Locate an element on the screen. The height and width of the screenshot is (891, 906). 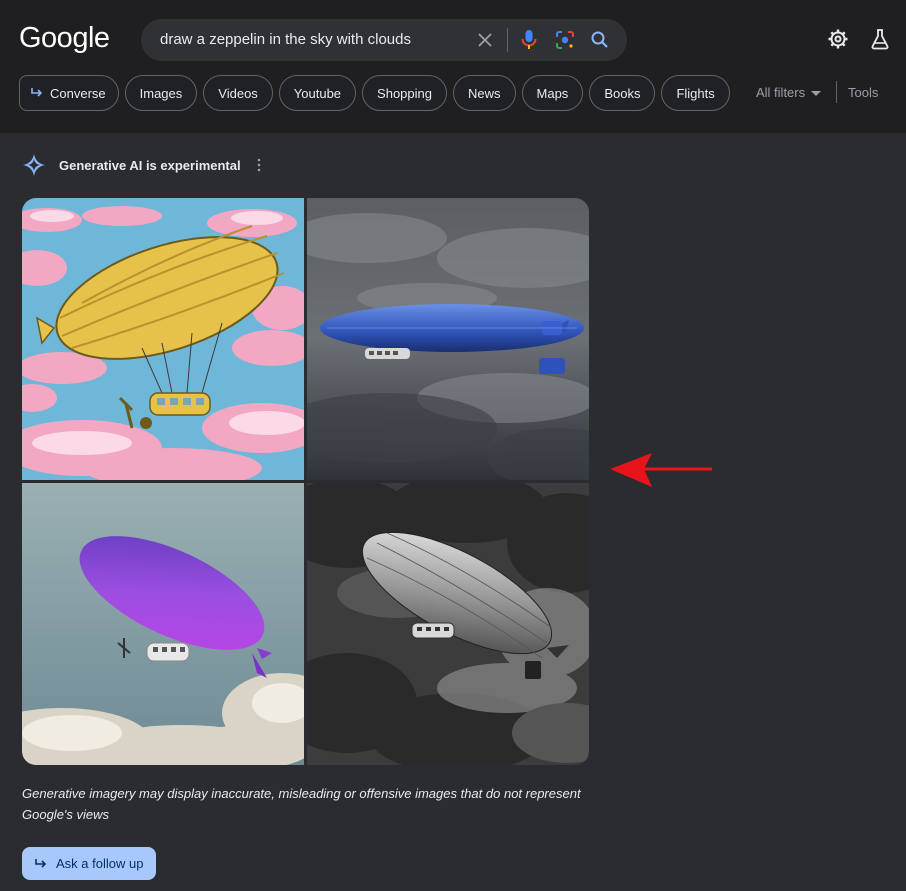
chip-images: Images is located at coordinates (161, 93).